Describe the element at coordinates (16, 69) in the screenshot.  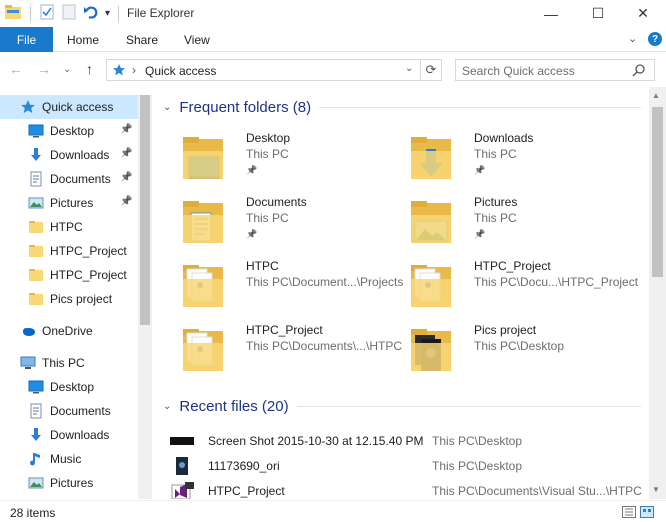
I see `back-button: ←` at that location.